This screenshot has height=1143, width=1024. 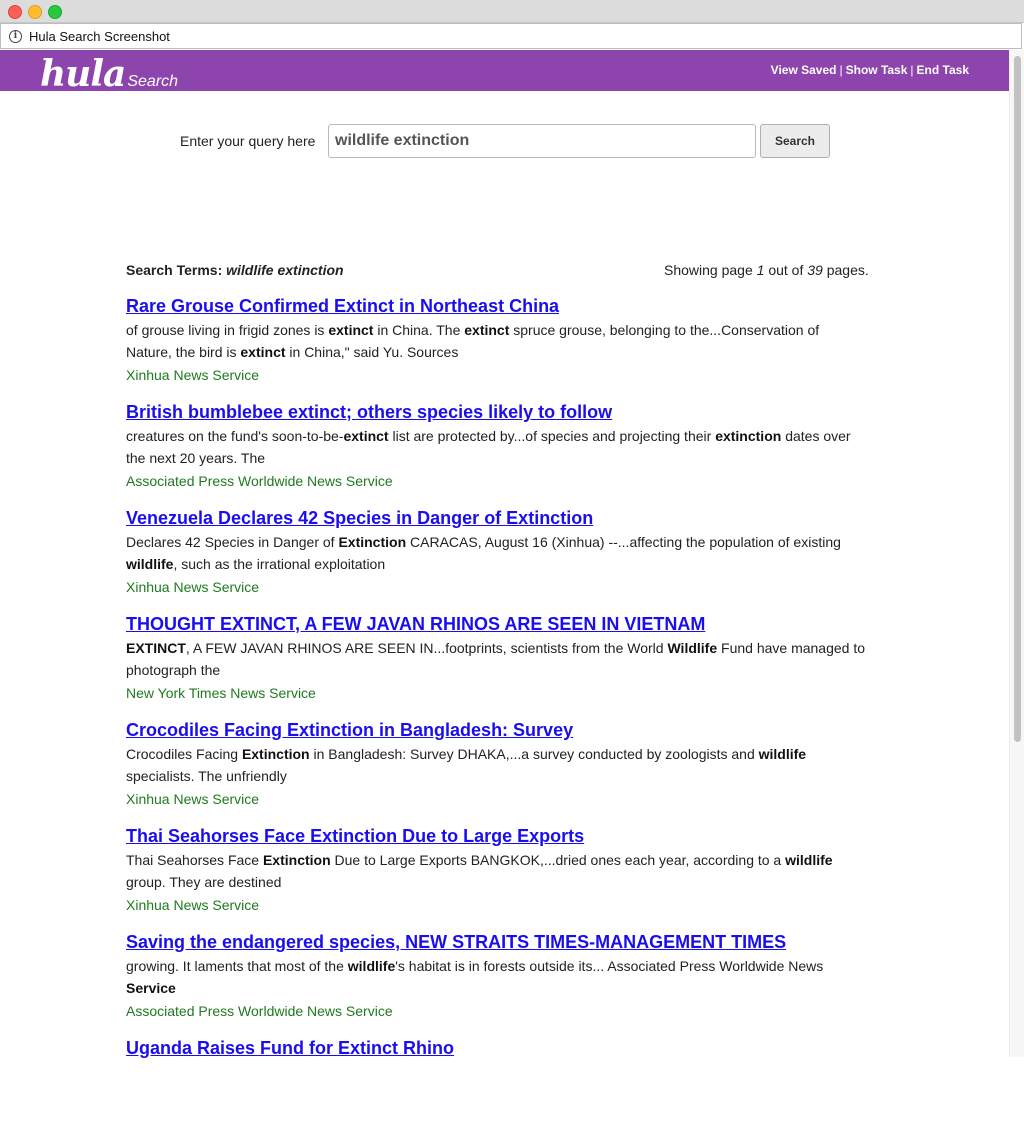 I want to click on search-terms-value: wildlife extinction, so click(x=285, y=270).